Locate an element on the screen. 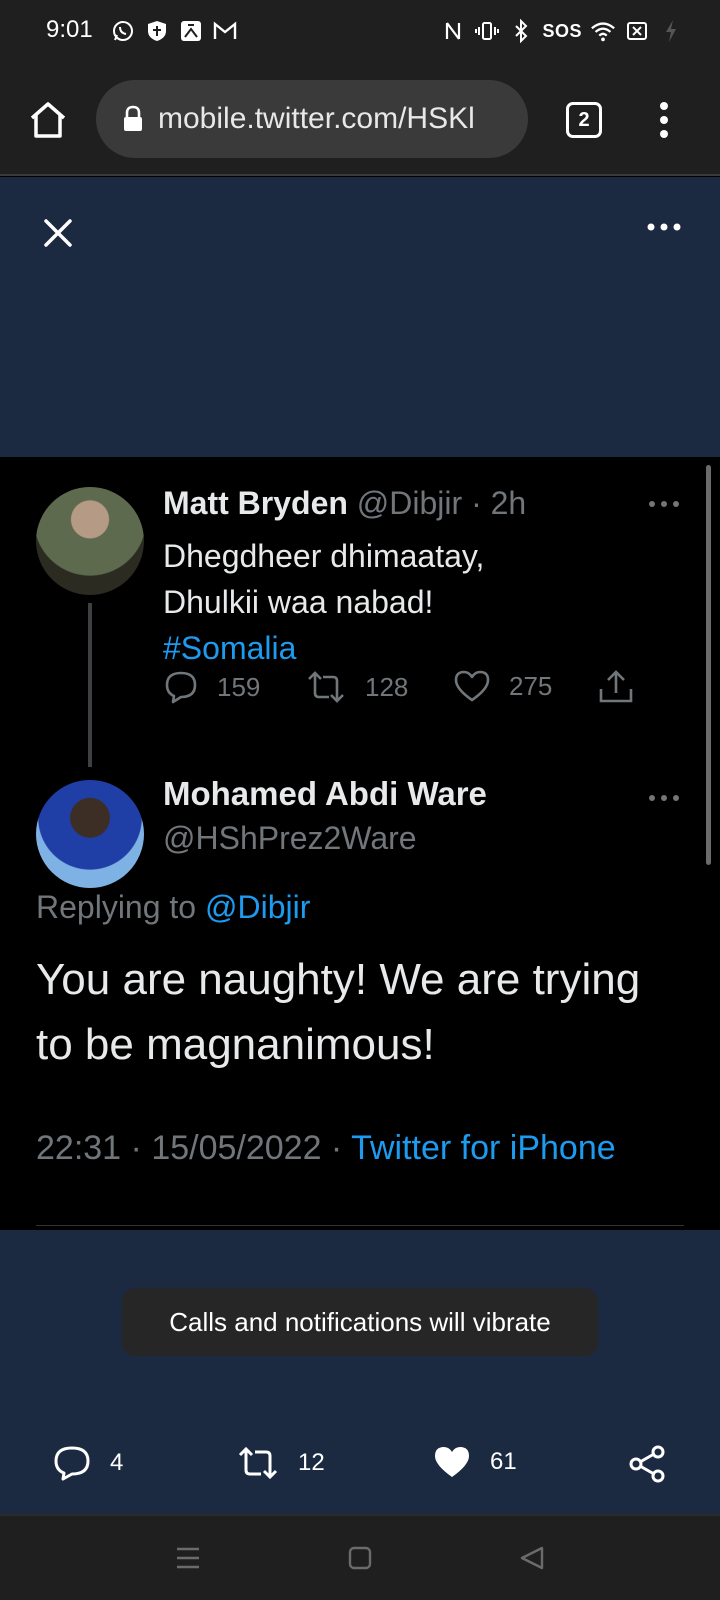  parent-tweet-more-button is located at coordinates (664, 504).